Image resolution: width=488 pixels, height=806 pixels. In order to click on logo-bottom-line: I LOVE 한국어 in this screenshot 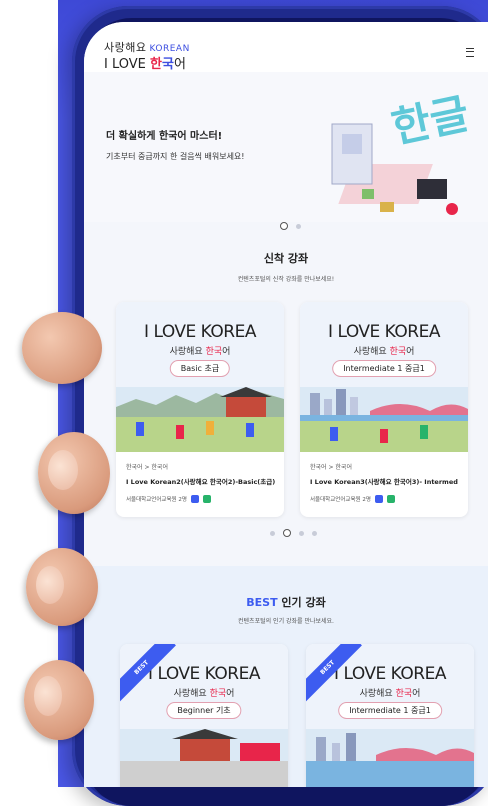, I will do `click(145, 62)`.